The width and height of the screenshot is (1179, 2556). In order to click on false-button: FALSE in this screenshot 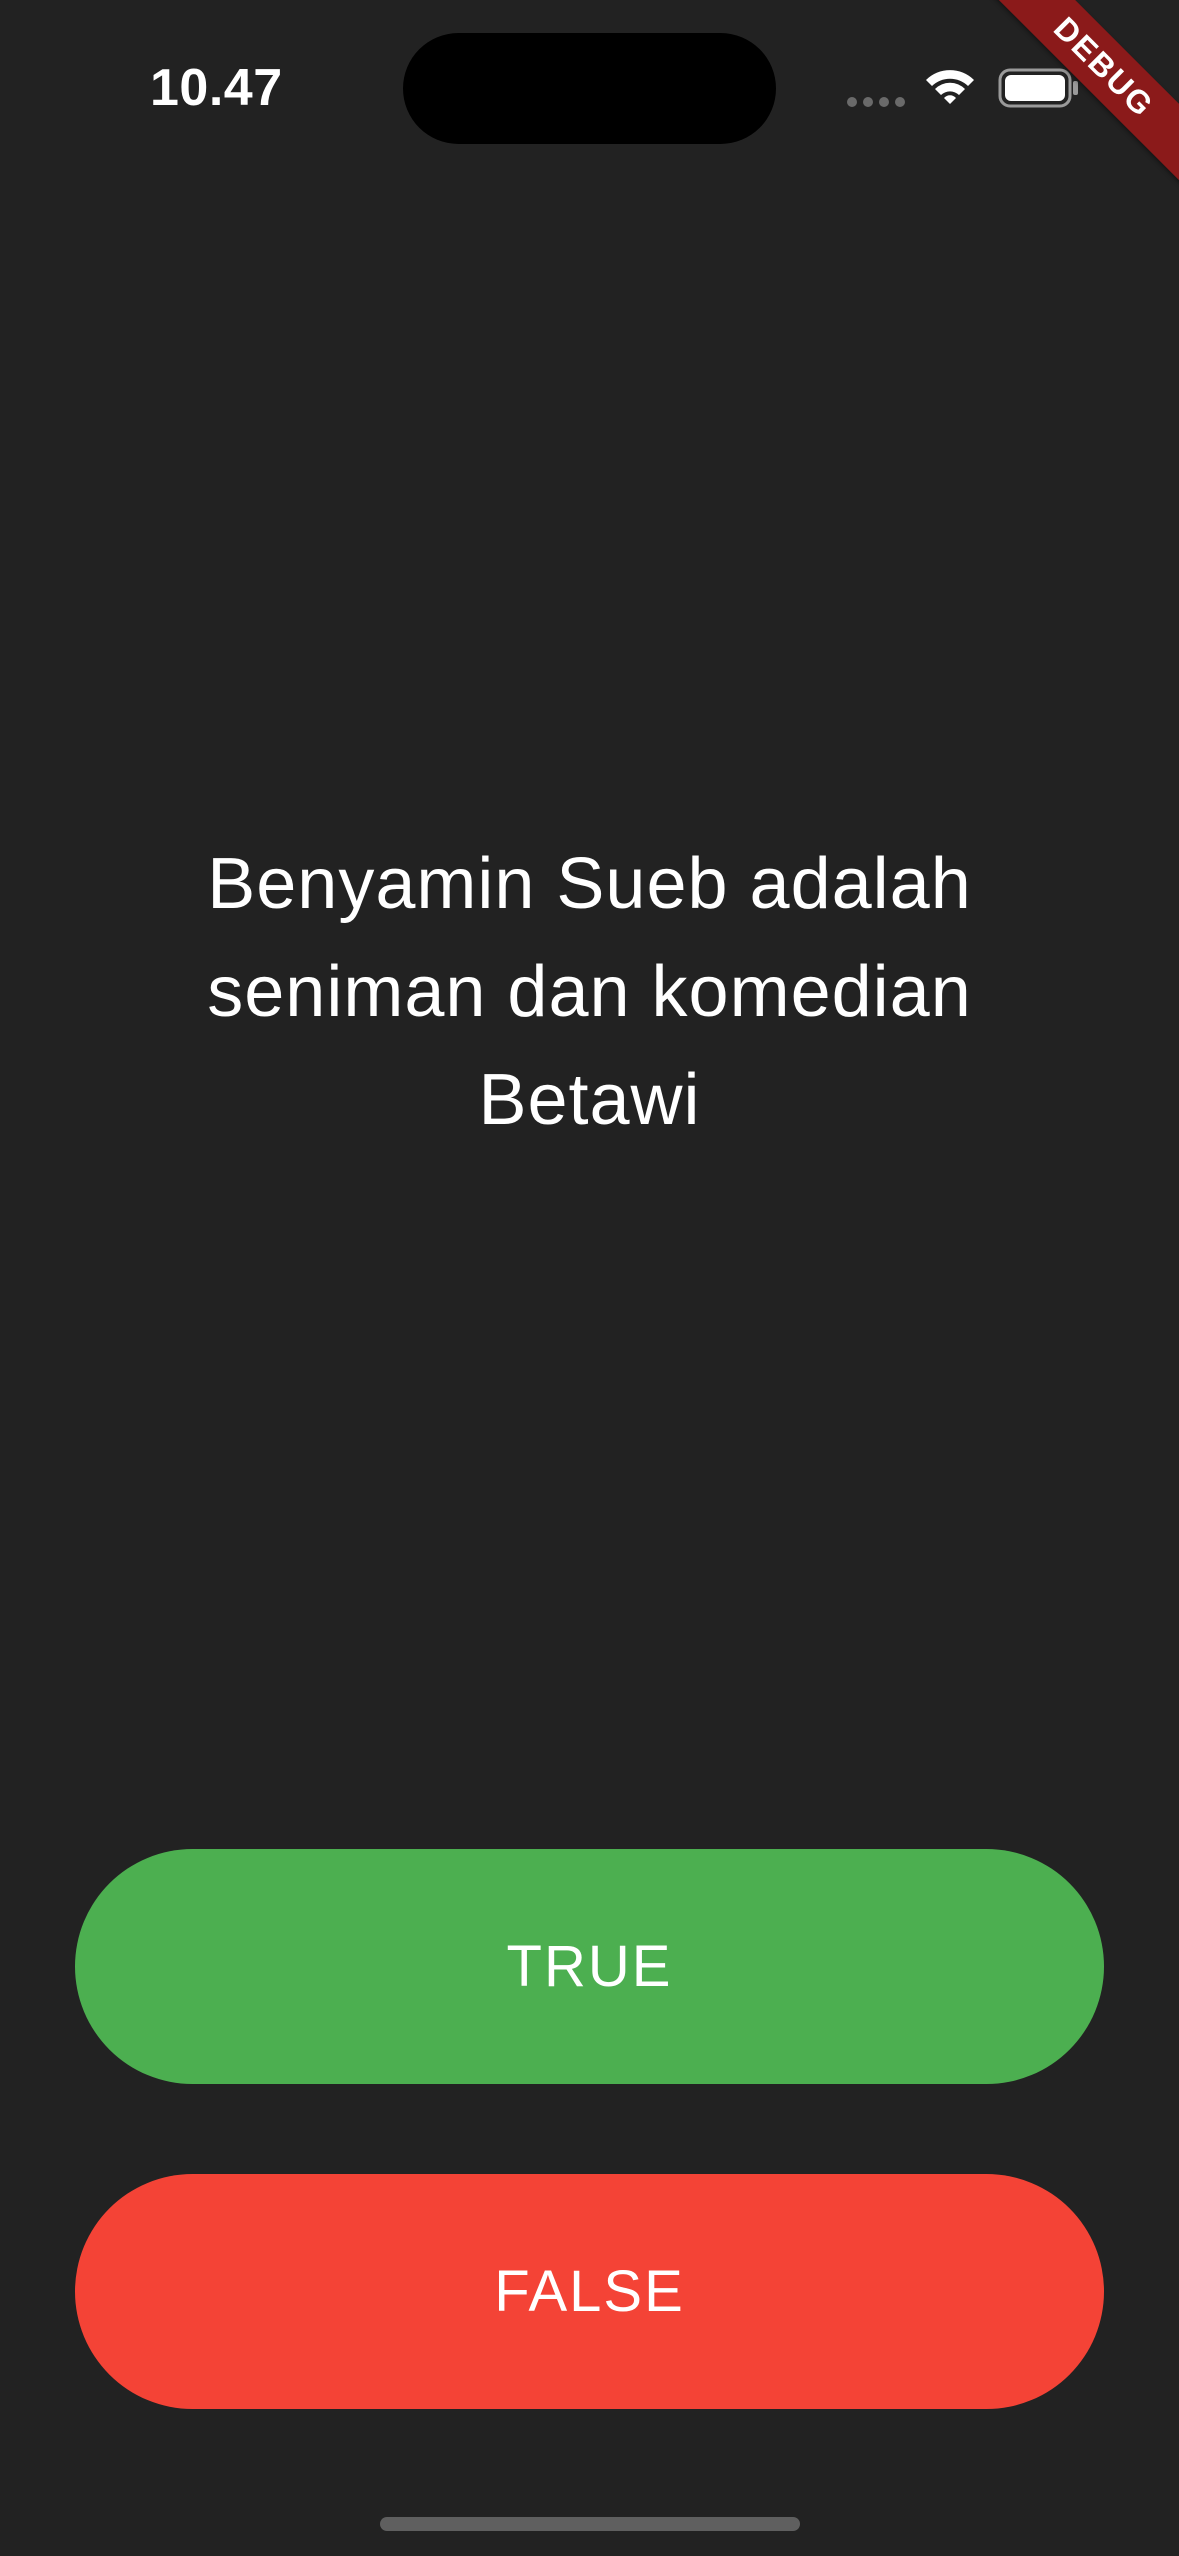, I will do `click(589, 2291)`.